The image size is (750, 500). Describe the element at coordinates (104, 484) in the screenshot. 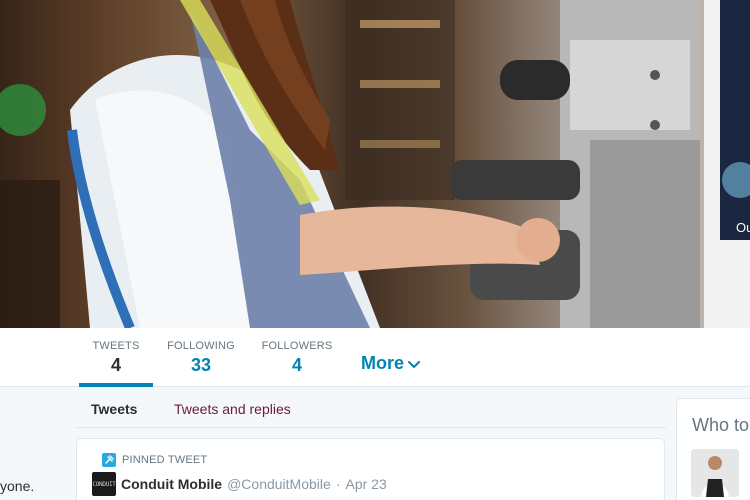

I see `avatar: CONDUIT` at that location.